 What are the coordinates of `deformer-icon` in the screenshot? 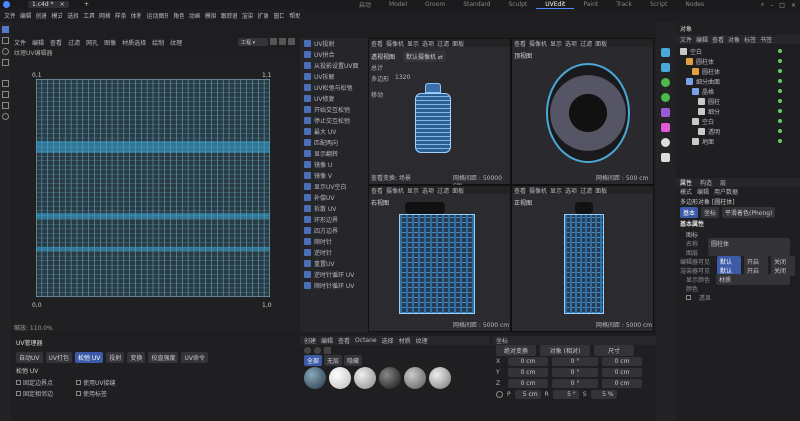 It's located at (665, 112).